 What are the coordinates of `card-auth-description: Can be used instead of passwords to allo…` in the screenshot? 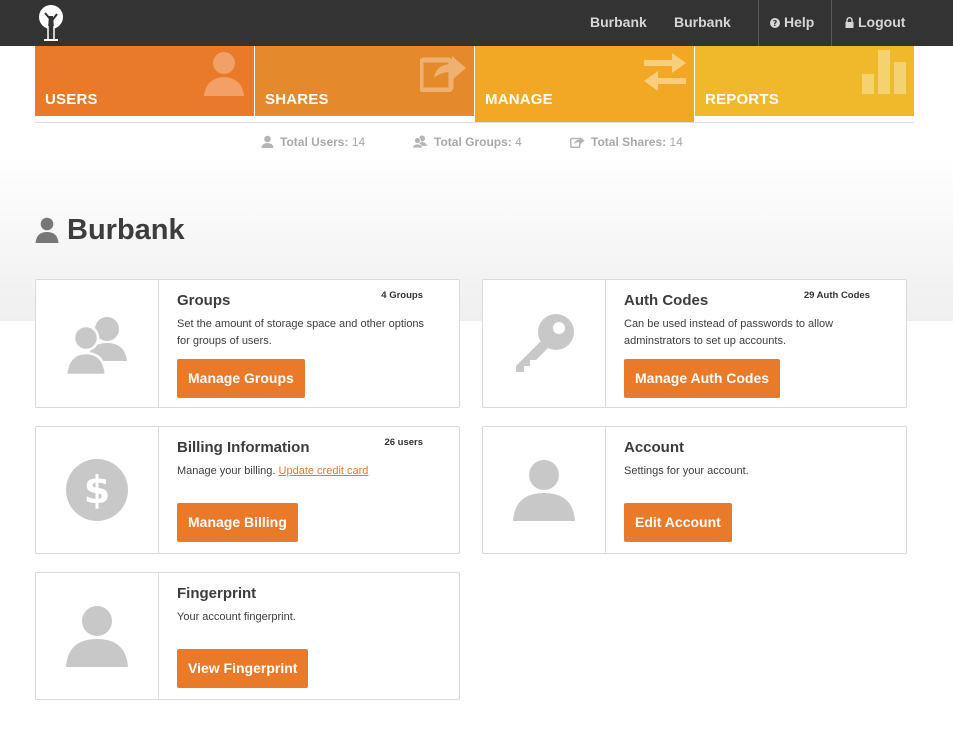 It's located at (729, 332).